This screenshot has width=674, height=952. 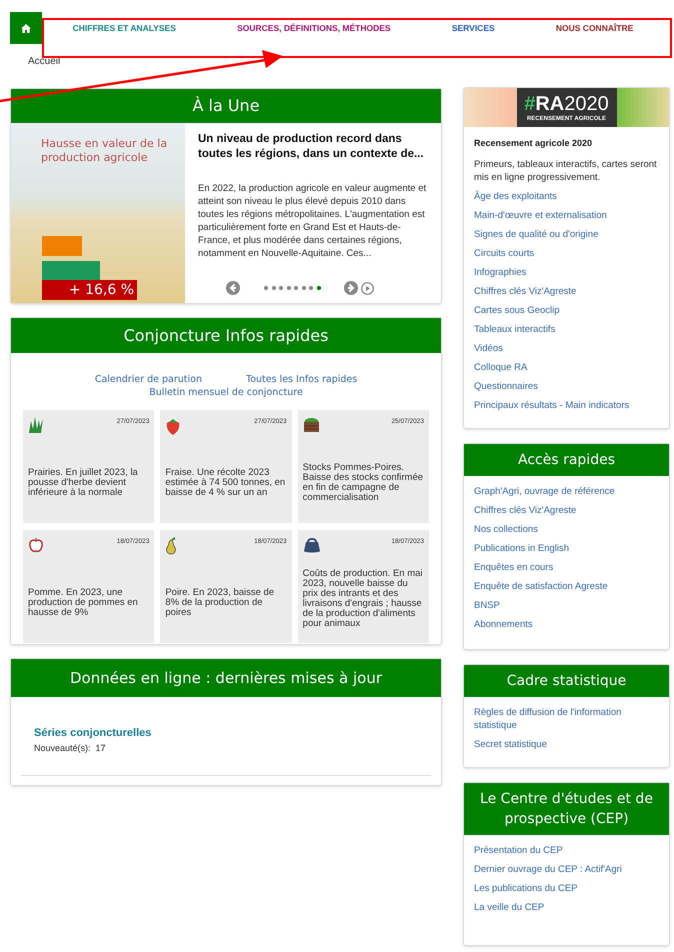 What do you see at coordinates (566, 367) in the screenshot?
I see `sidebar-link: Colloque RA` at bounding box center [566, 367].